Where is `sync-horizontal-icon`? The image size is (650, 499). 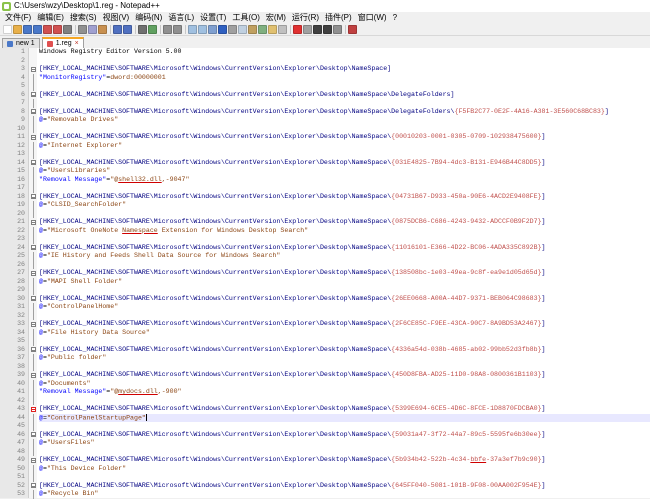
sync-horizontal-icon is located at coordinates (202, 29).